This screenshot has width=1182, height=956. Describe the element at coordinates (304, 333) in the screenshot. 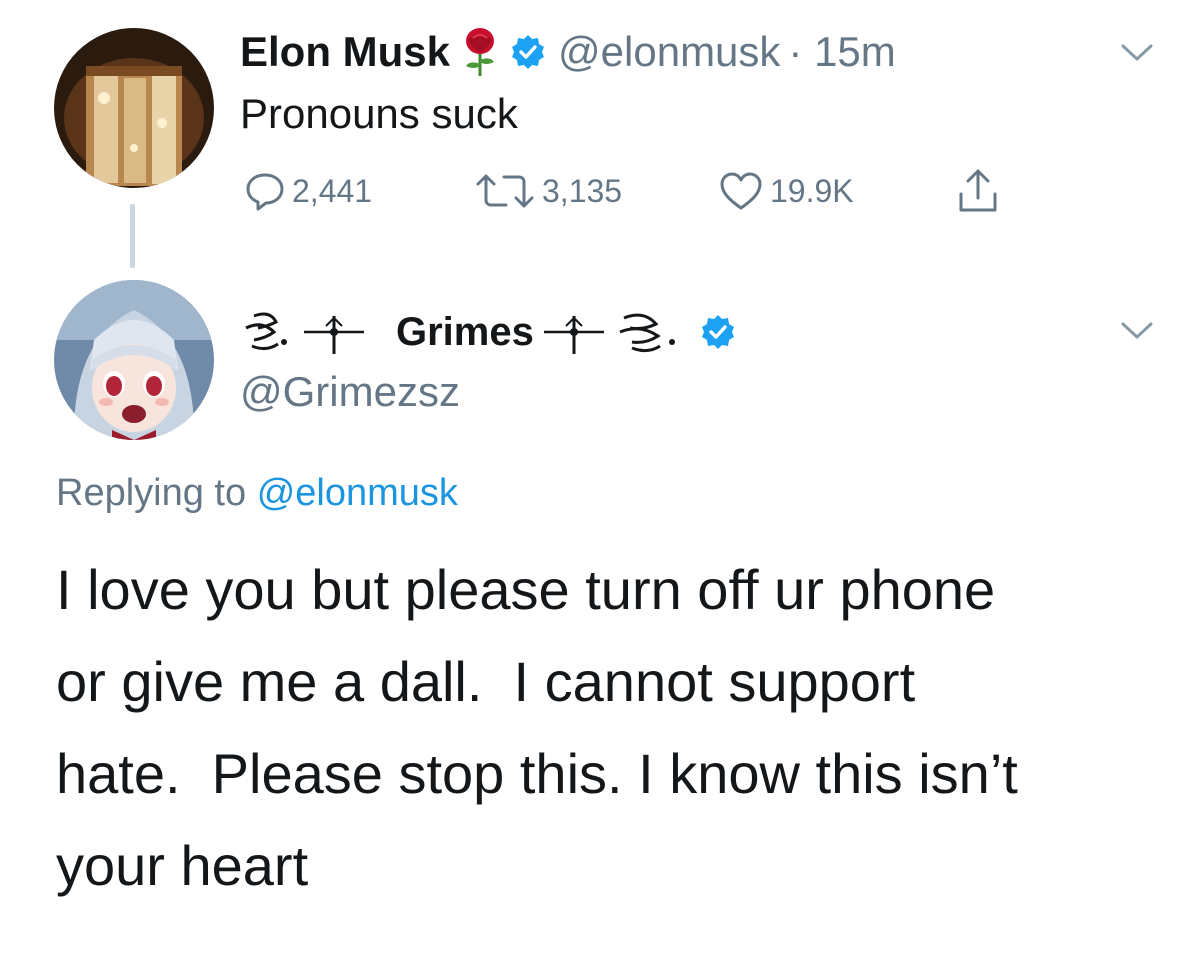

I see `ornament-left-icon` at that location.